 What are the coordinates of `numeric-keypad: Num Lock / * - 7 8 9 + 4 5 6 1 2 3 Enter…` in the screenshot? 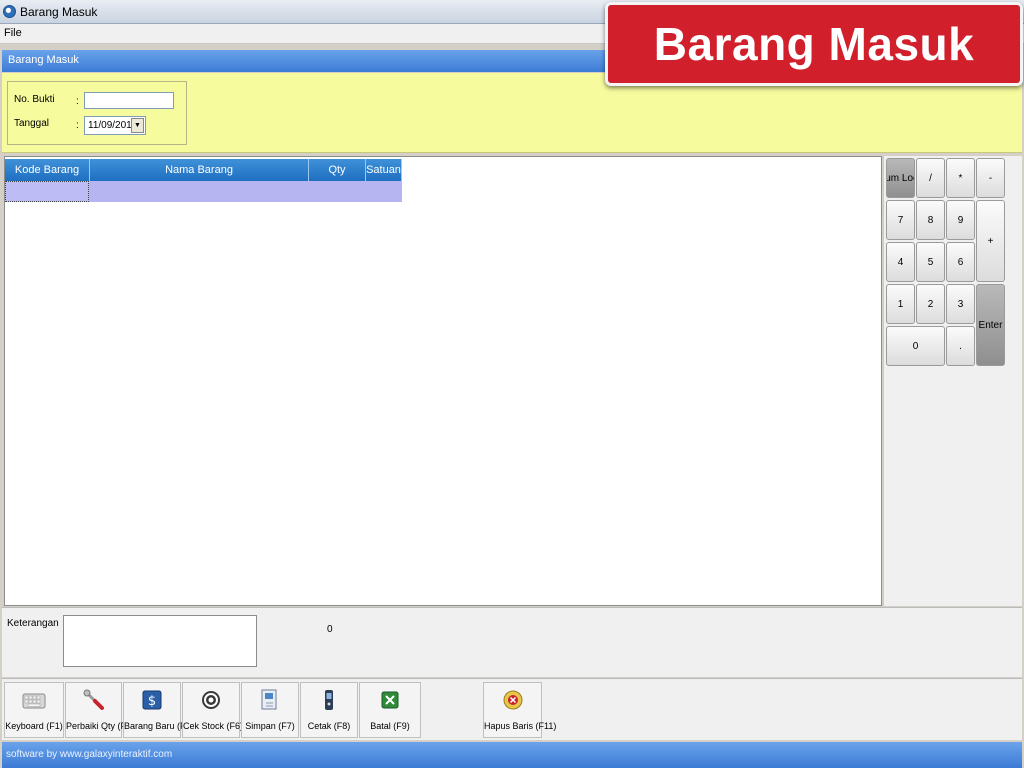 It's located at (952, 381).